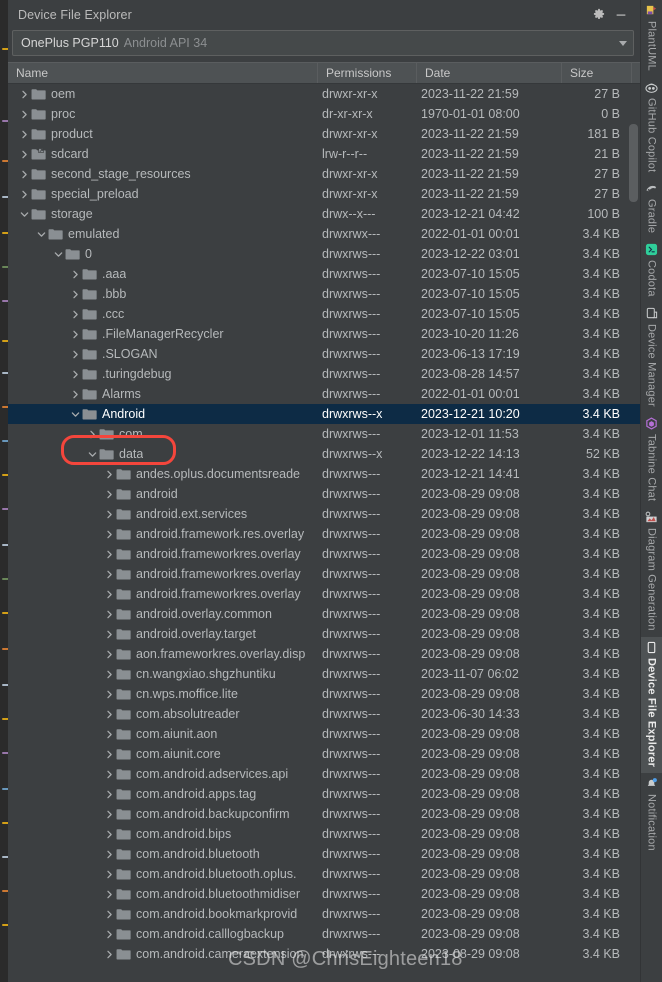 Image resolution: width=662 pixels, height=982 pixels. Describe the element at coordinates (163, 874) in the screenshot. I see `file-name-cell: com.android.bluetooth.oplus.` at that location.